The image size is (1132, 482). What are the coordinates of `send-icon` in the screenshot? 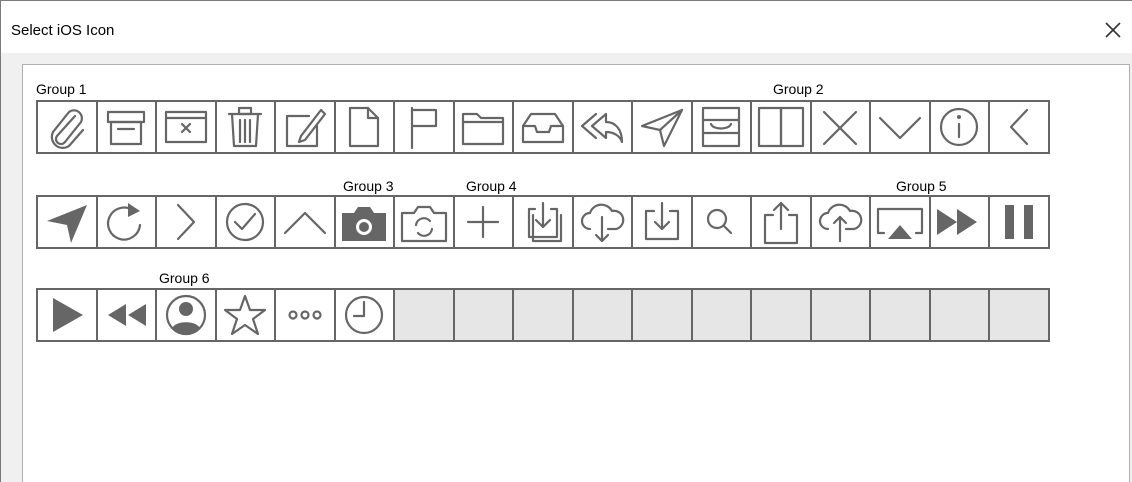 It's located at (661, 128).